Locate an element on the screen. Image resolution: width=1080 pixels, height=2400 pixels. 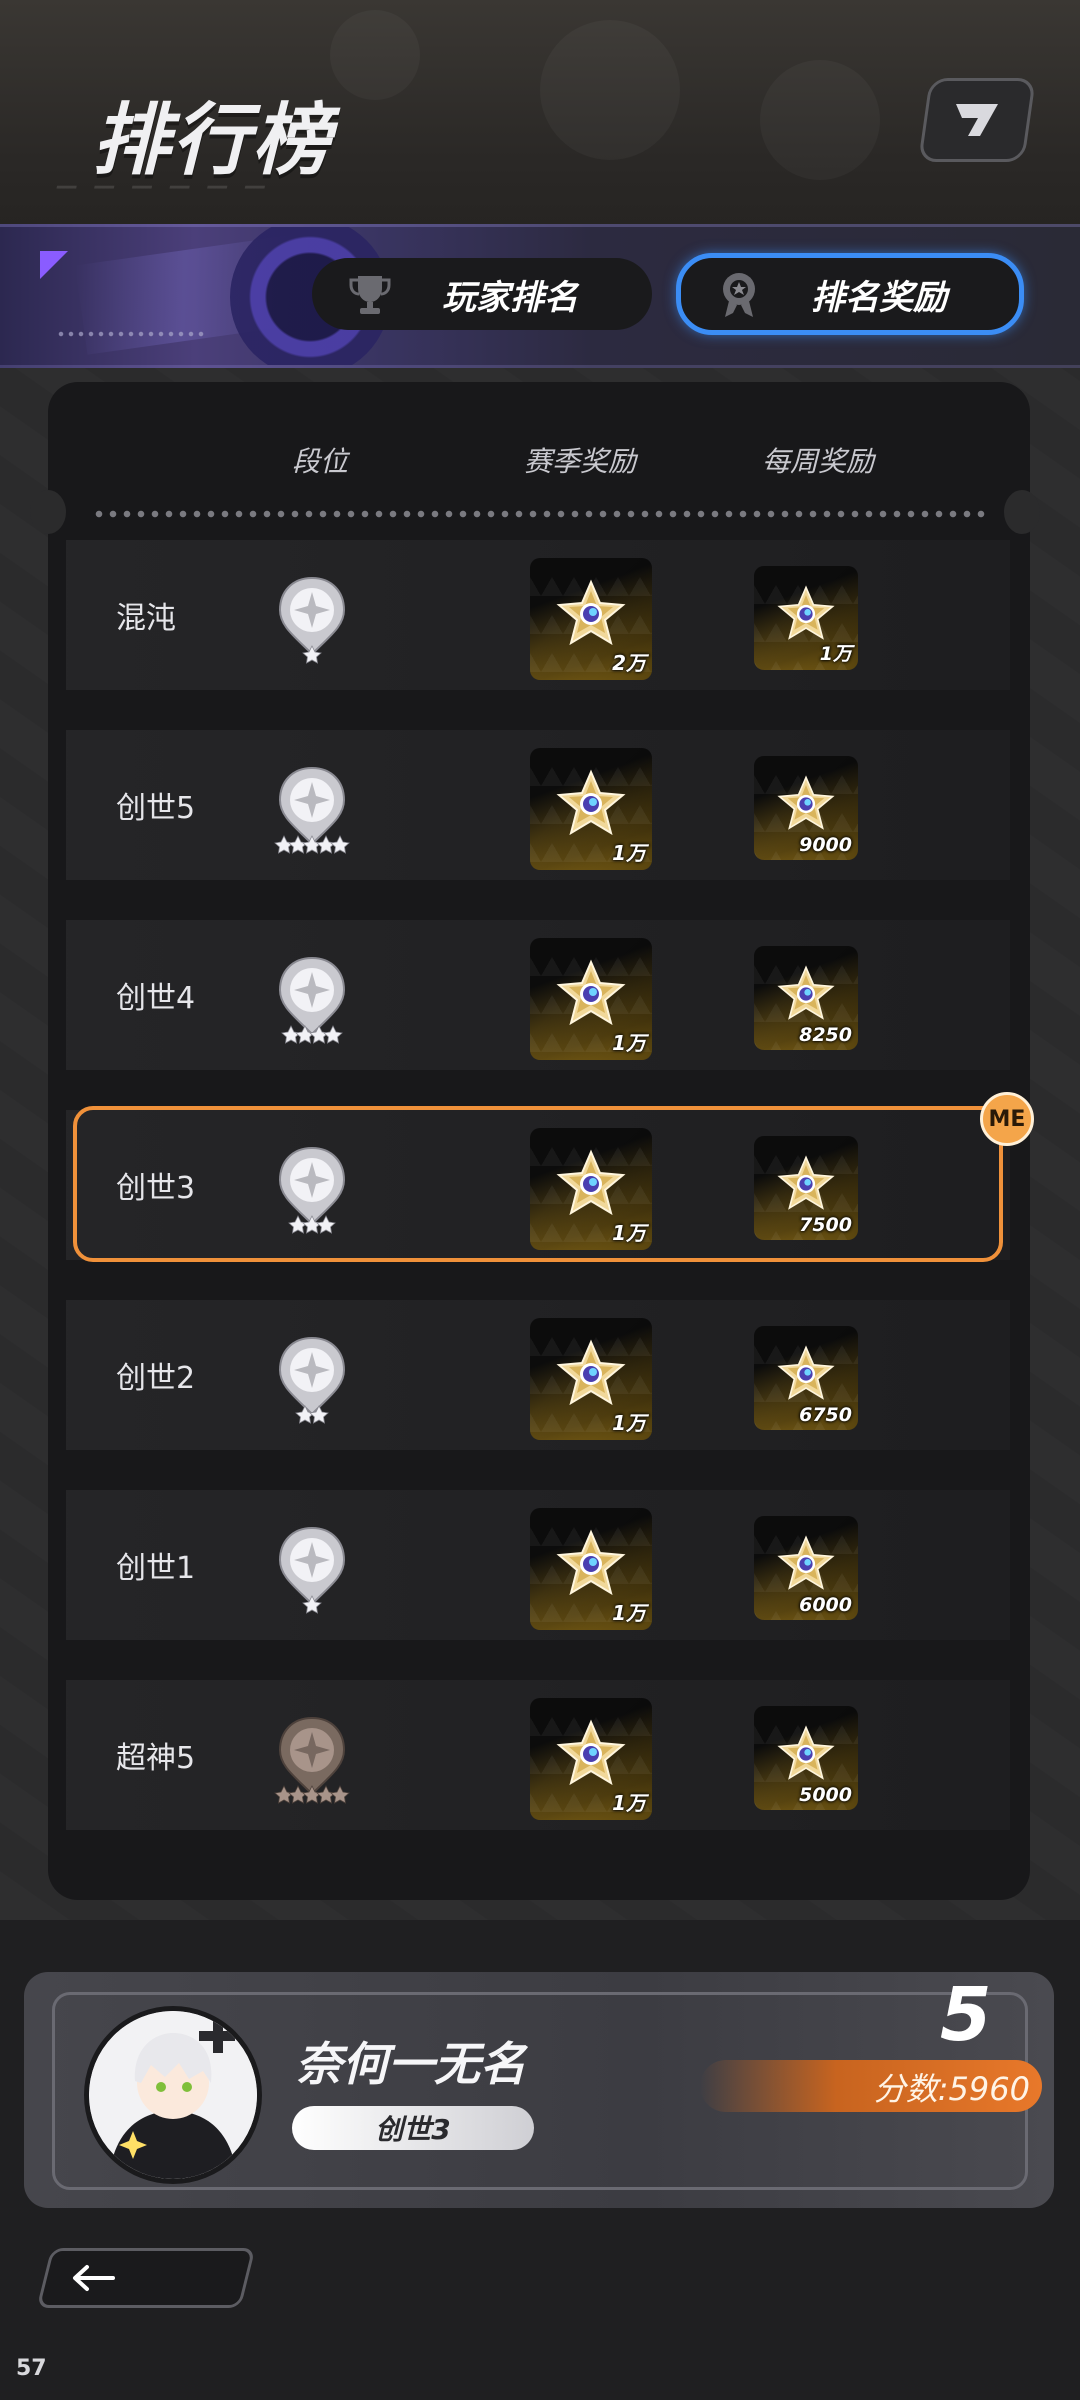
player-name: 奈何一无名 is located at coordinates (411, 2064).